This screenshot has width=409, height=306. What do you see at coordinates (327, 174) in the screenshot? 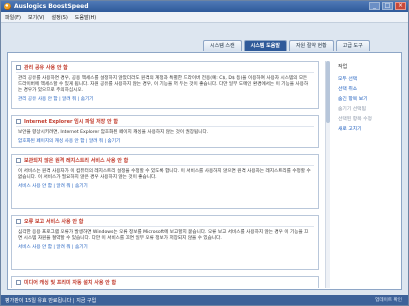
I see `vertical-scrollbar` at bounding box center [327, 174].